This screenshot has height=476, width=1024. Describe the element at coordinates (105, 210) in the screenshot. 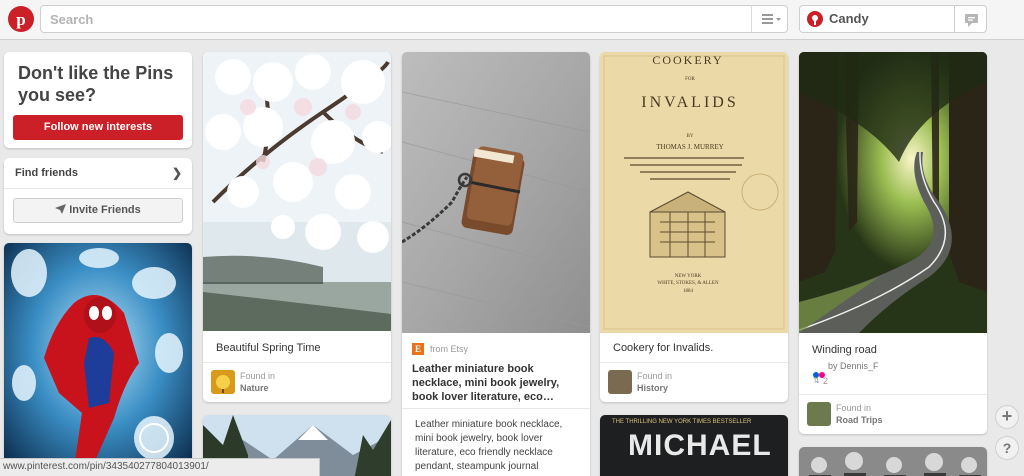

I see `invite-friends-label: Invite Friends` at that location.